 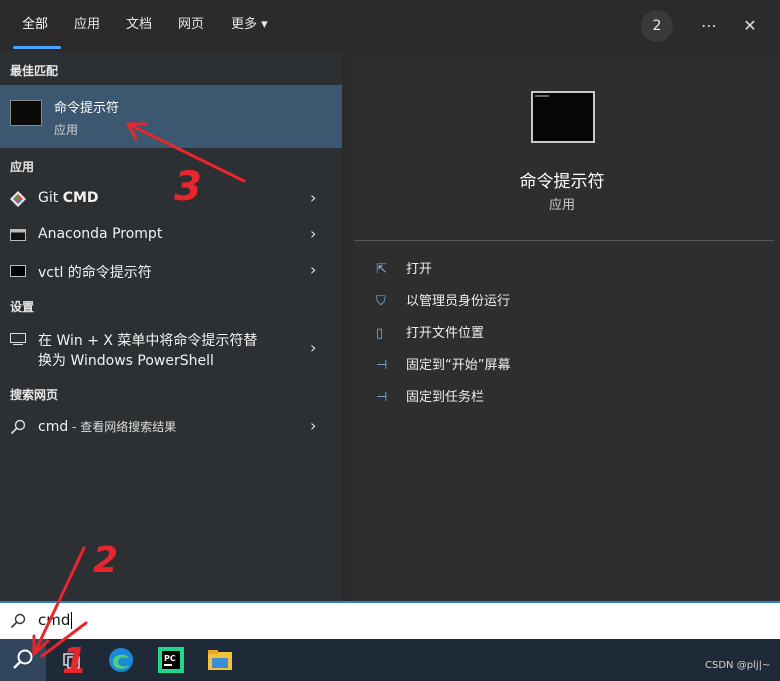 What do you see at coordinates (66, 130) in the screenshot?
I see `best-match-subtitle: 应用` at bounding box center [66, 130].